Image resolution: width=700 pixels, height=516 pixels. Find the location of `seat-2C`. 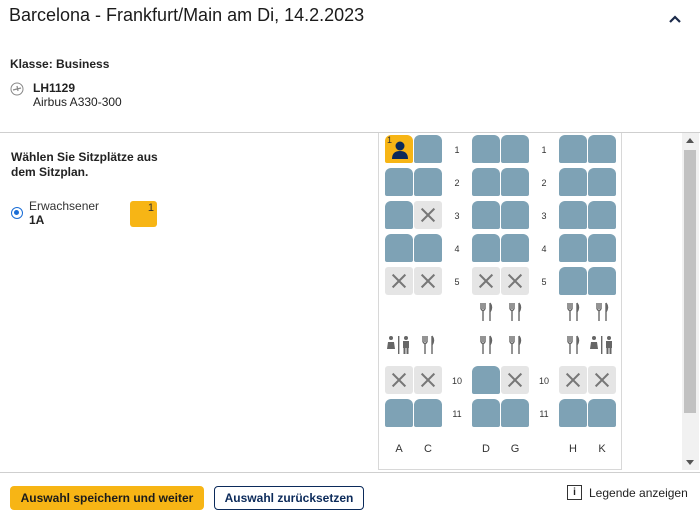

seat-2C is located at coordinates (428, 182).